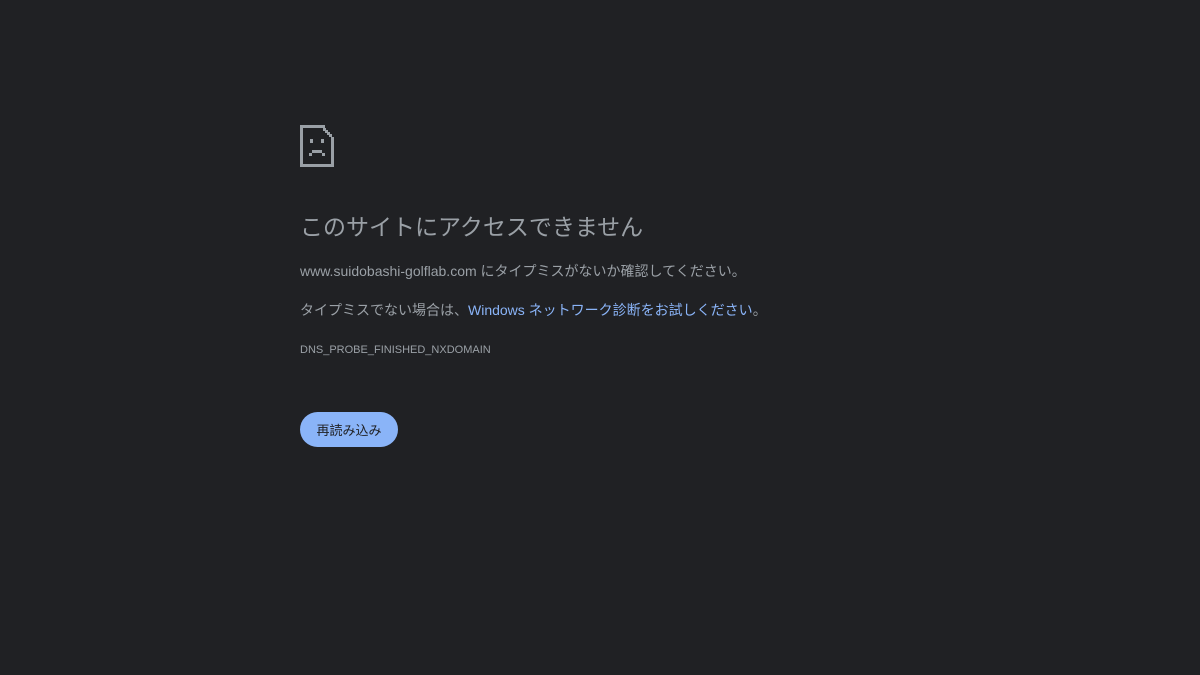 This screenshot has height=675, width=1200. I want to click on diagnostics-message: タイプミスでない場合は、Windows ネットワーク診断をお試しください。, so click(533, 310).